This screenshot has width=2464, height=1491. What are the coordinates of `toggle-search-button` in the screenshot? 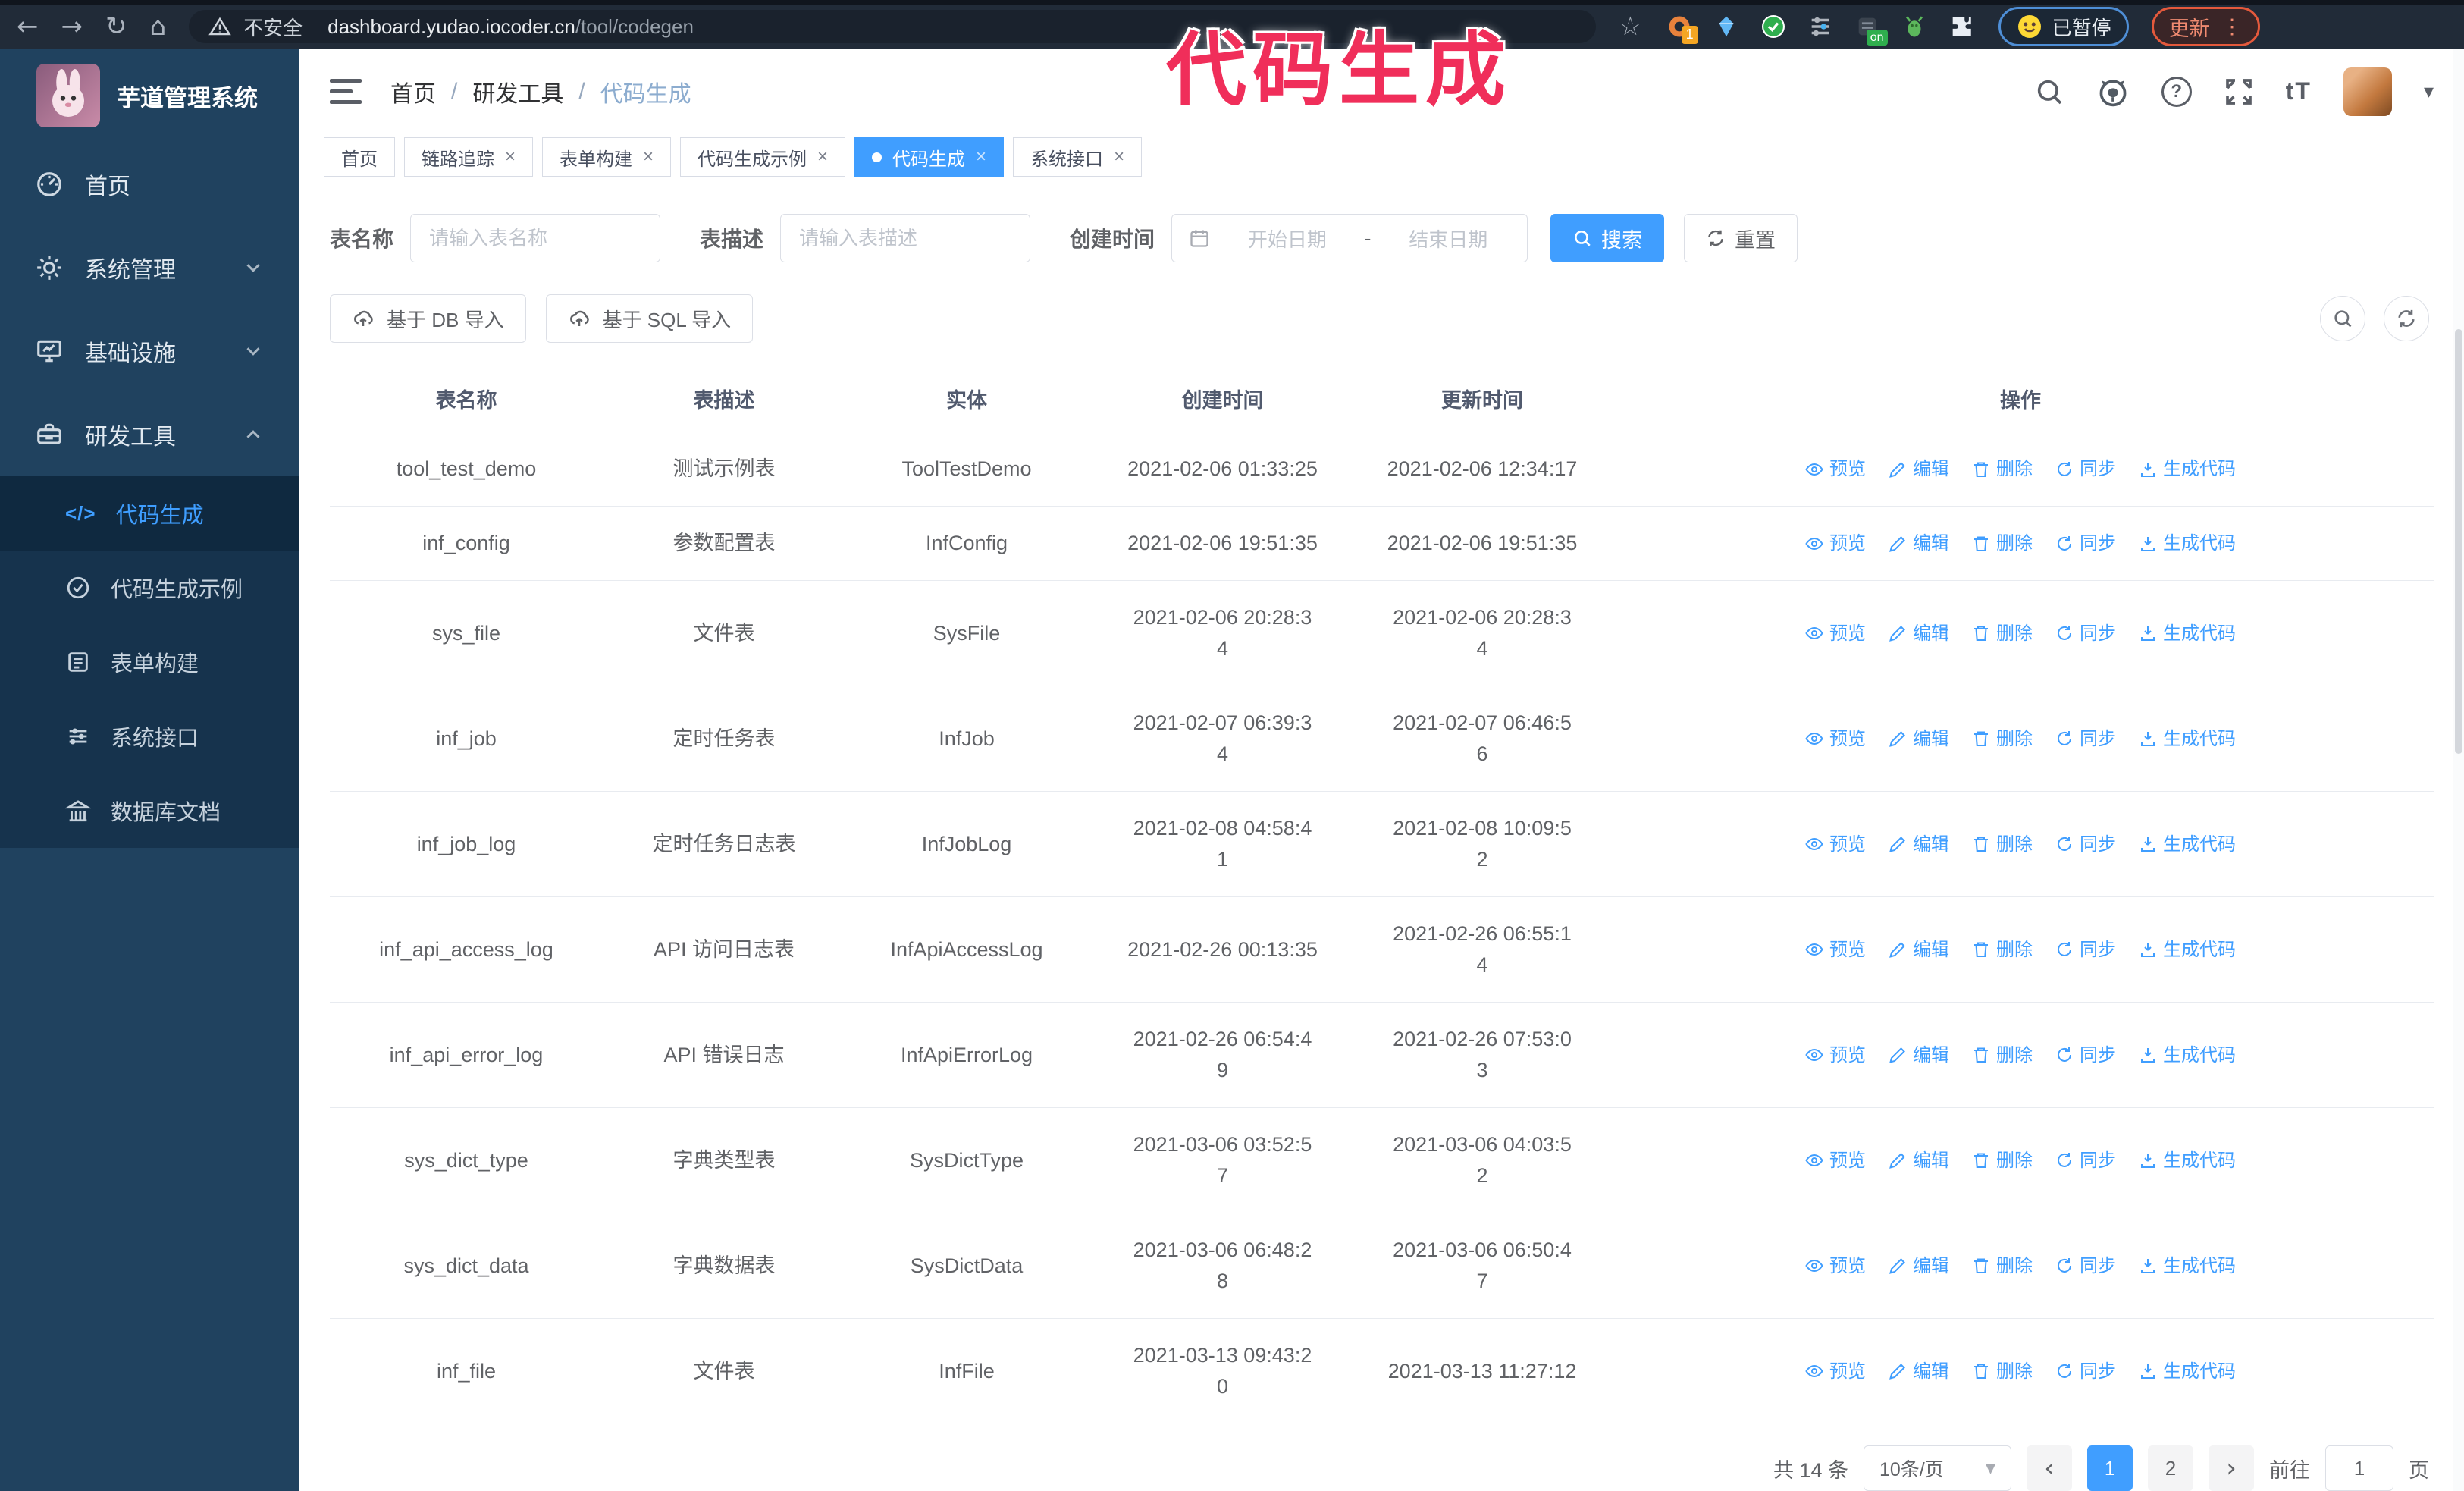 It's located at (2343, 318).